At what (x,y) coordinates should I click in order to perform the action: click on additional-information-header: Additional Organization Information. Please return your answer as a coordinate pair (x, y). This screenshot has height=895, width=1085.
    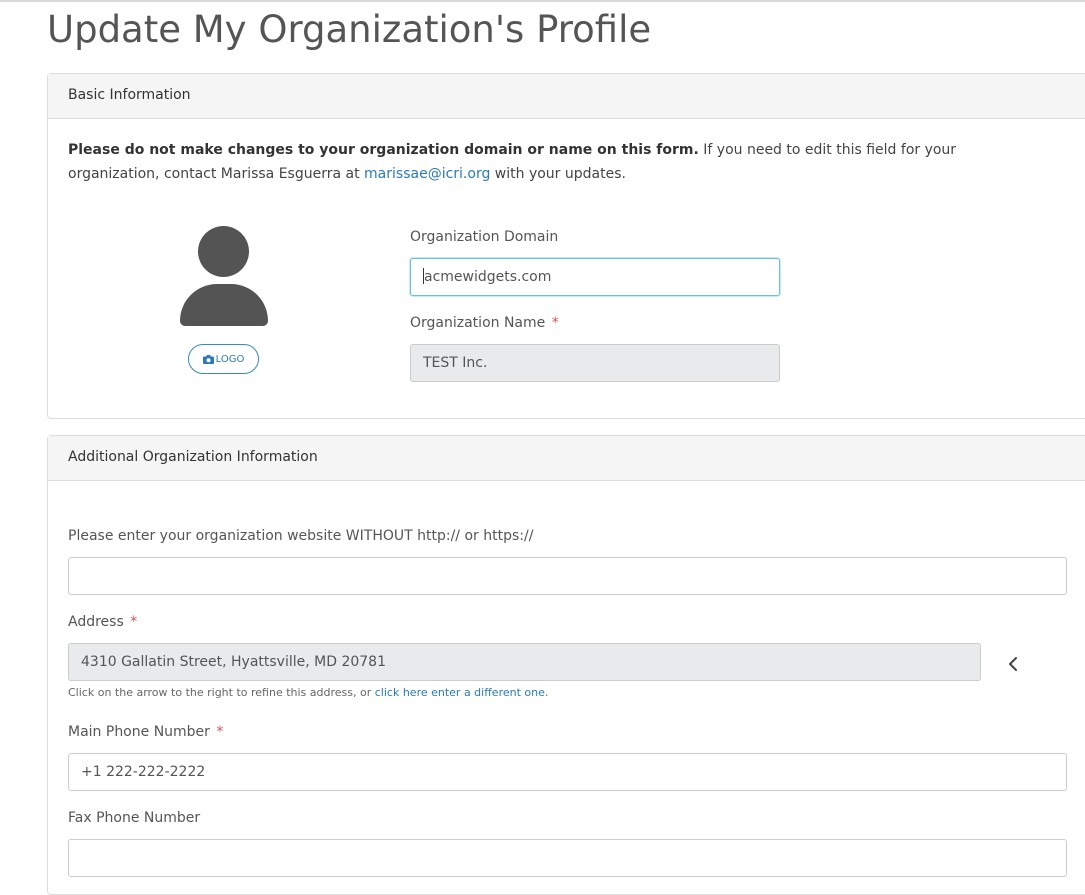
    Looking at the image, I should click on (566, 458).